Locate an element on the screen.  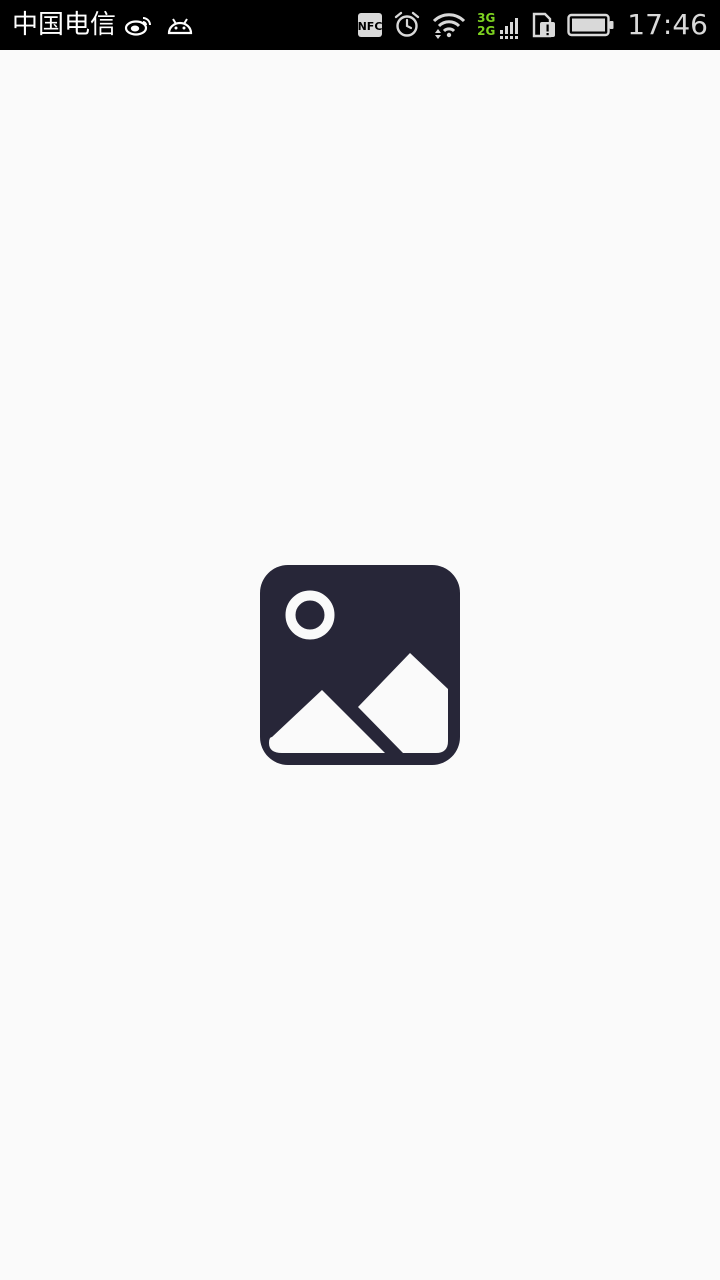
weibo-icon is located at coordinates (138, 25).